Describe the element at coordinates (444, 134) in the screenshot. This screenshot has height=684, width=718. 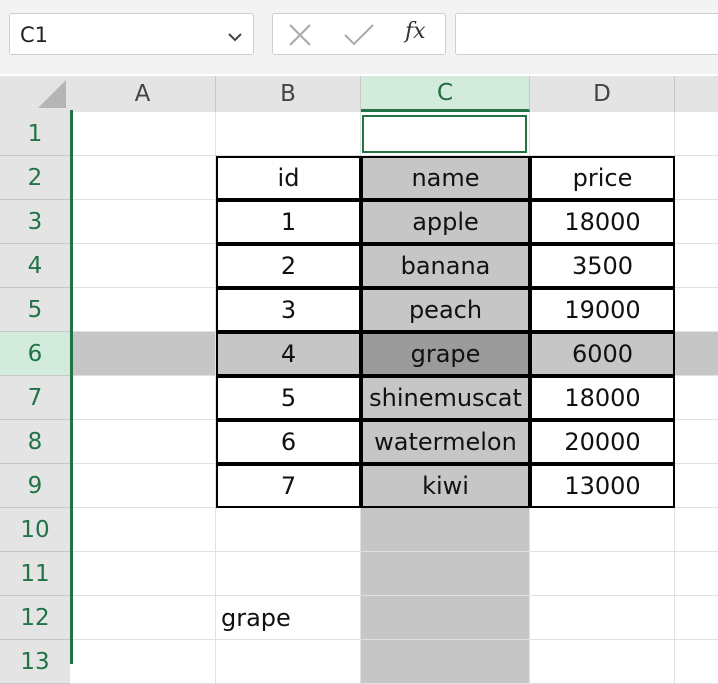
I see `active-cell-c1` at that location.